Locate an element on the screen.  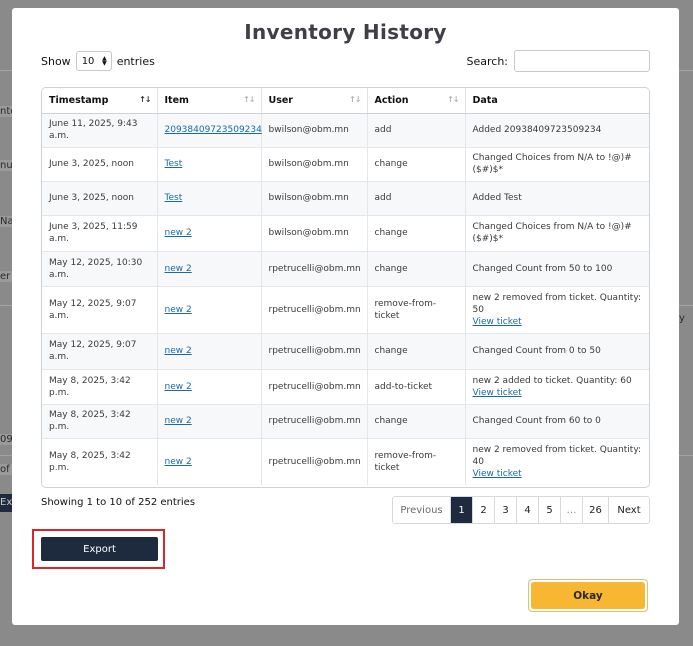
column-header-data: Data is located at coordinates (557, 101).